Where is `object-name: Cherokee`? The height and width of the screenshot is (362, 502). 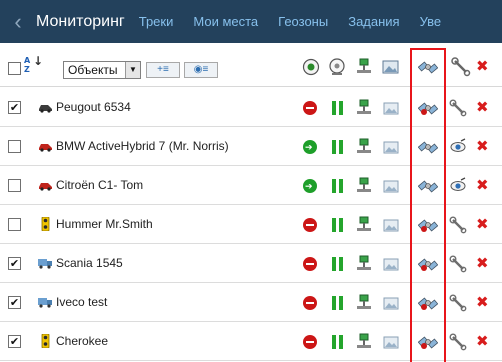 object-name: Cherokee is located at coordinates (82, 341).